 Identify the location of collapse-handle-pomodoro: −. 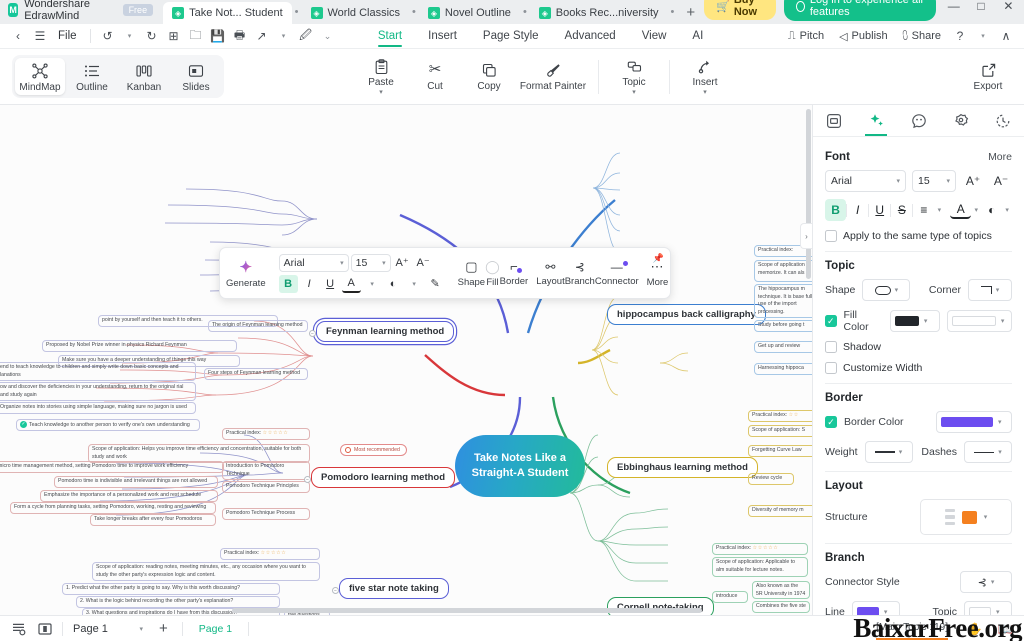
(307, 479).